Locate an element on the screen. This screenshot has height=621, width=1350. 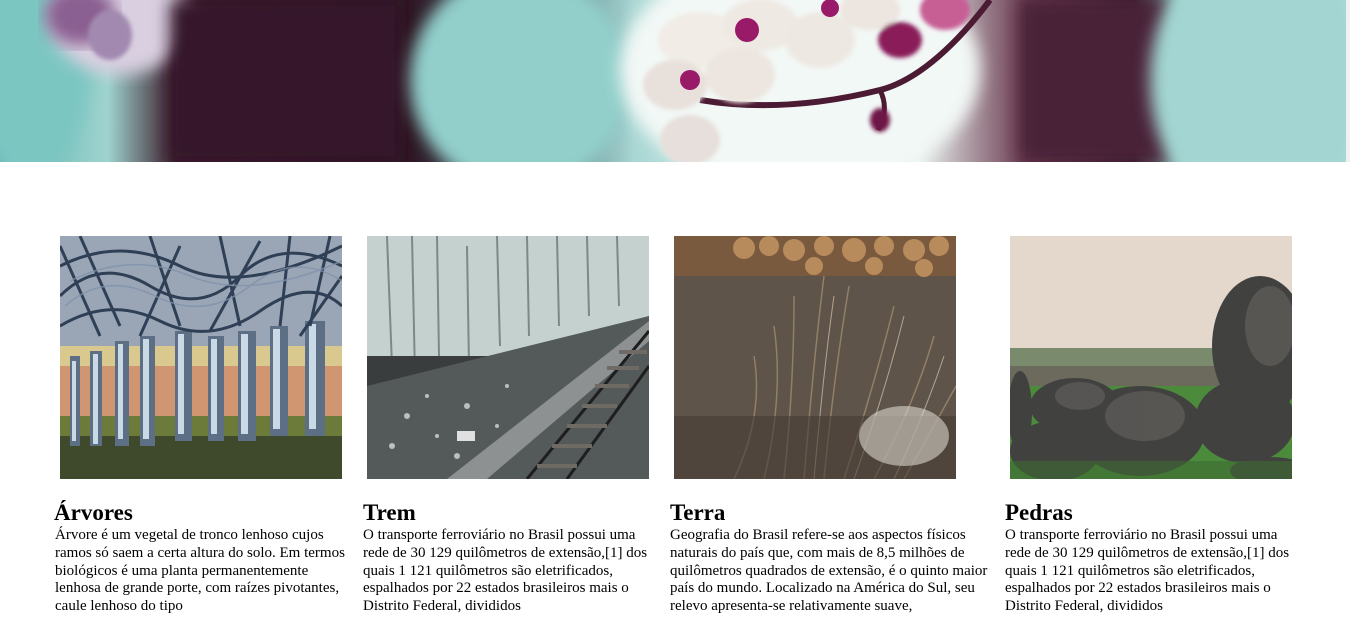
rocks-image is located at coordinates (1151, 357).